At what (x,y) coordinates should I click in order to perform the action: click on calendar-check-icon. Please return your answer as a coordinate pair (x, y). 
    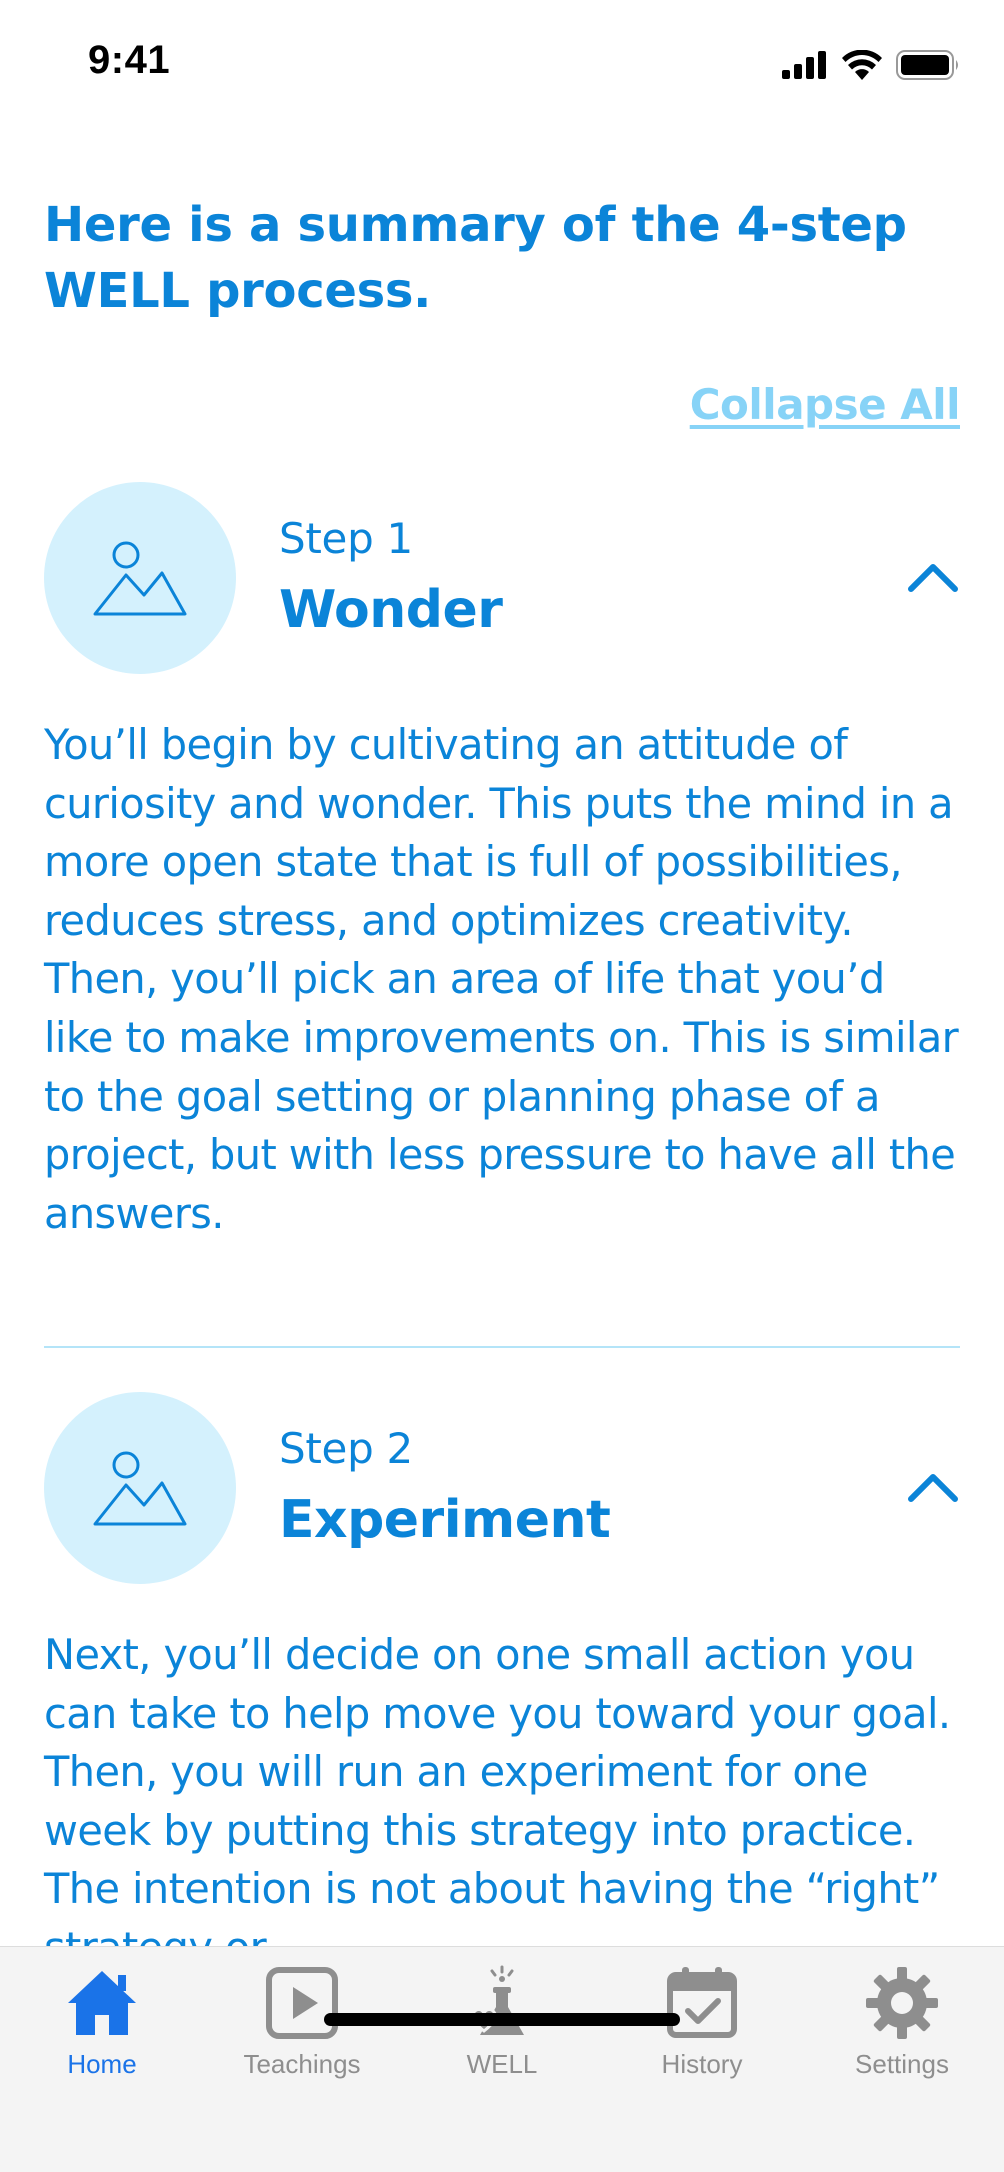
    Looking at the image, I should click on (702, 2002).